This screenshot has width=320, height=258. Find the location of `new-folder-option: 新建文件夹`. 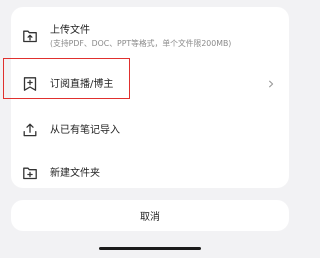

new-folder-option: 新建文件夹 is located at coordinates (150, 170).